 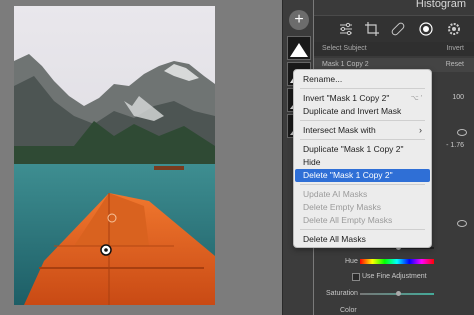 I want to click on eye-icon-color, so click(x=462, y=223).